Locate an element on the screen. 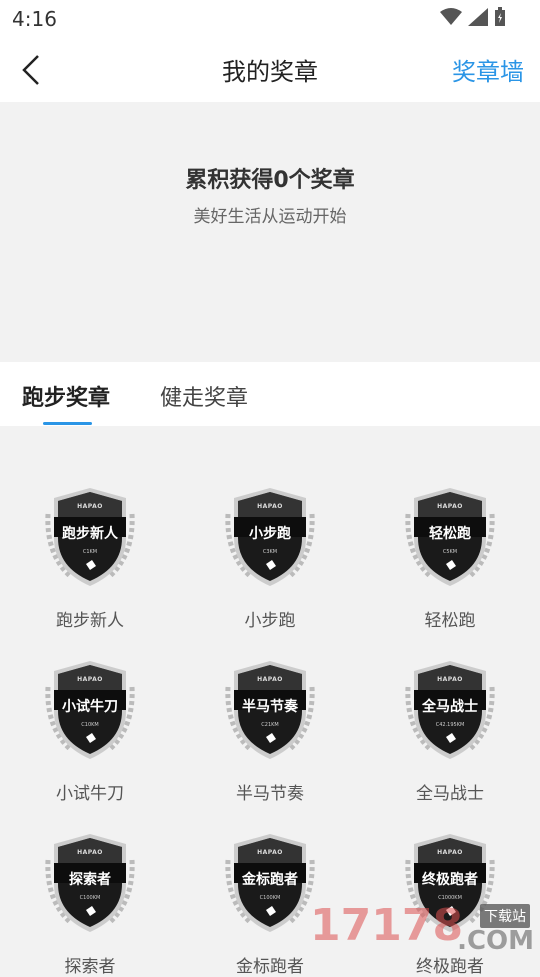  badge-item: HAPAO 跑步新人 C1KM 跑步新人 is located at coordinates (90, 528).